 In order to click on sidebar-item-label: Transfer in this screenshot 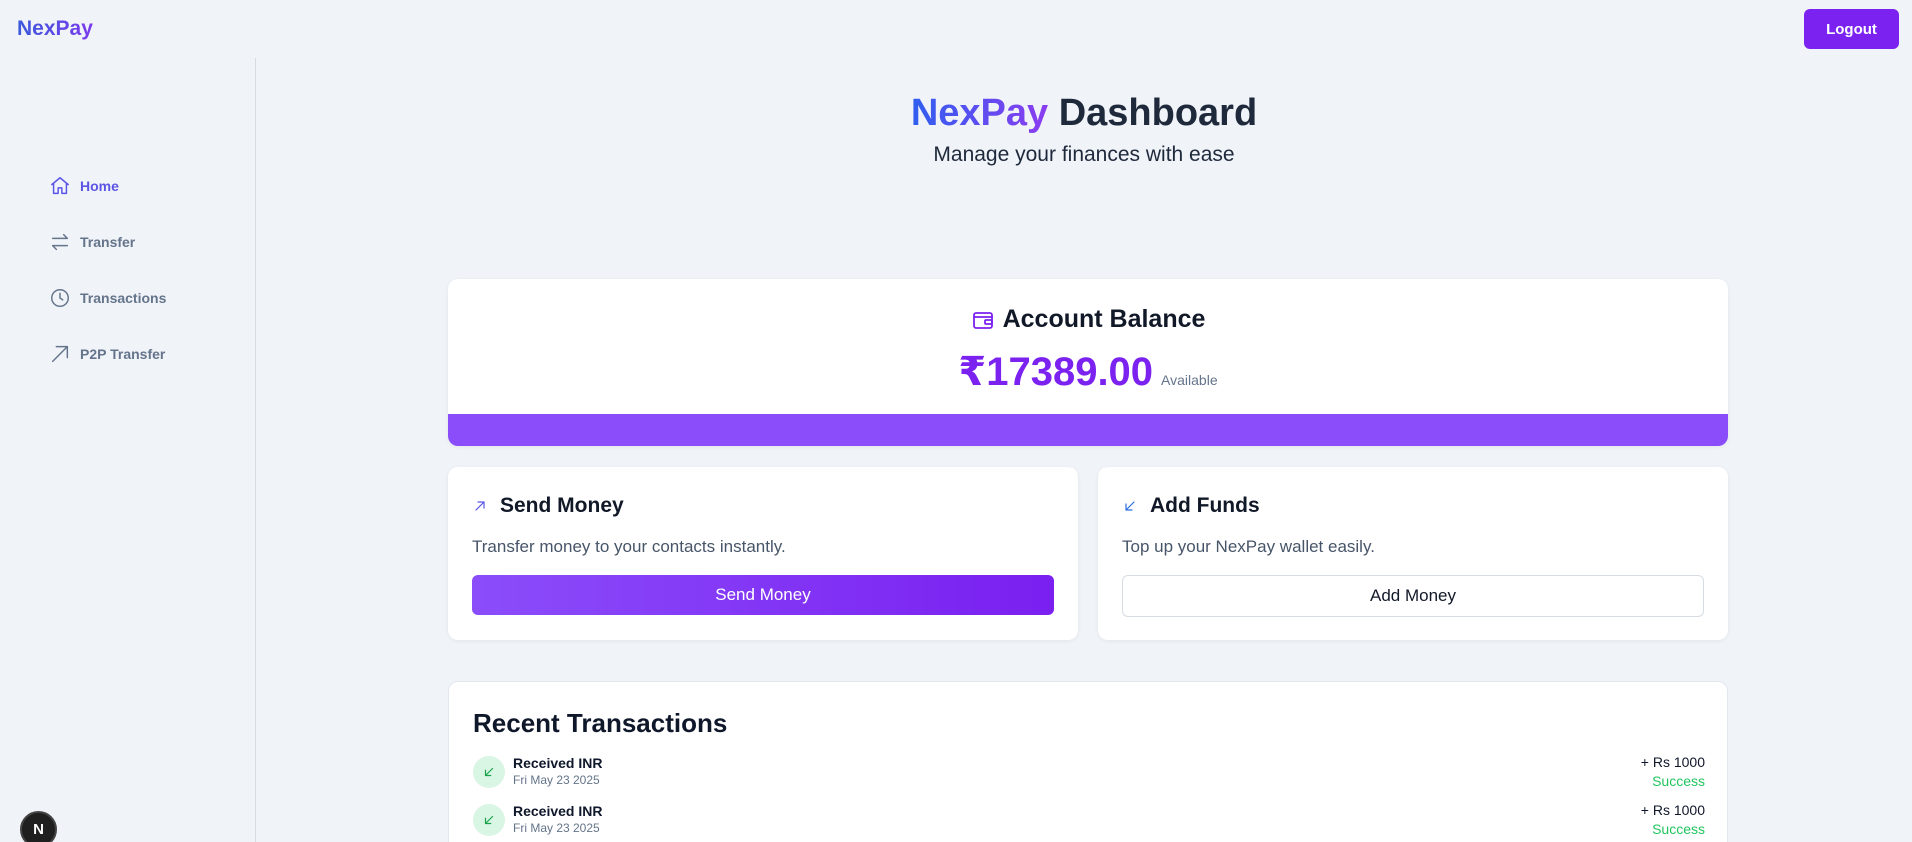, I will do `click(108, 242)`.